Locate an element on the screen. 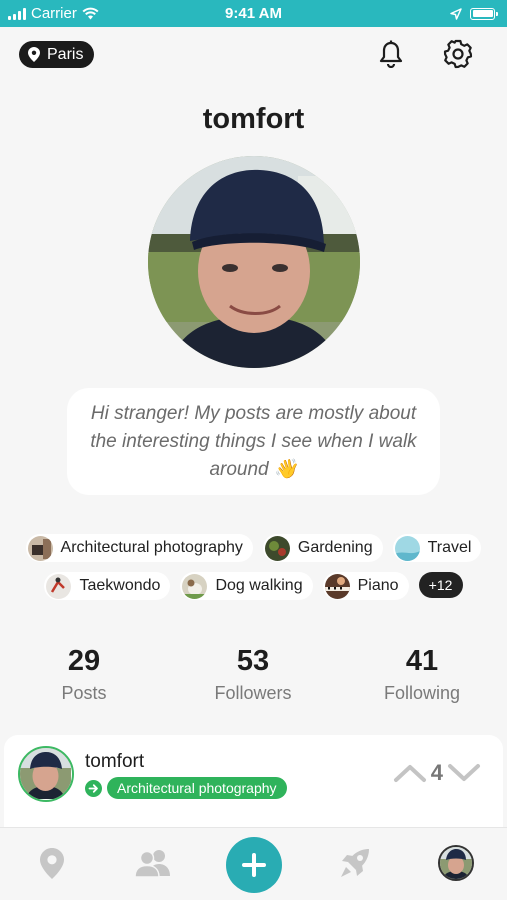  post-tag-label: Architectural photography is located at coordinates (197, 788).